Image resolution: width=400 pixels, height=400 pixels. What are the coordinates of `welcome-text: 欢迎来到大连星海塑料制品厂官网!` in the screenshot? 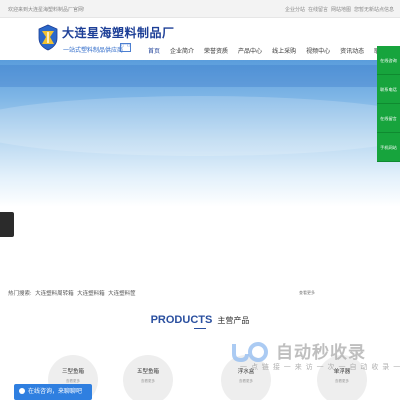 It's located at (46, 10).